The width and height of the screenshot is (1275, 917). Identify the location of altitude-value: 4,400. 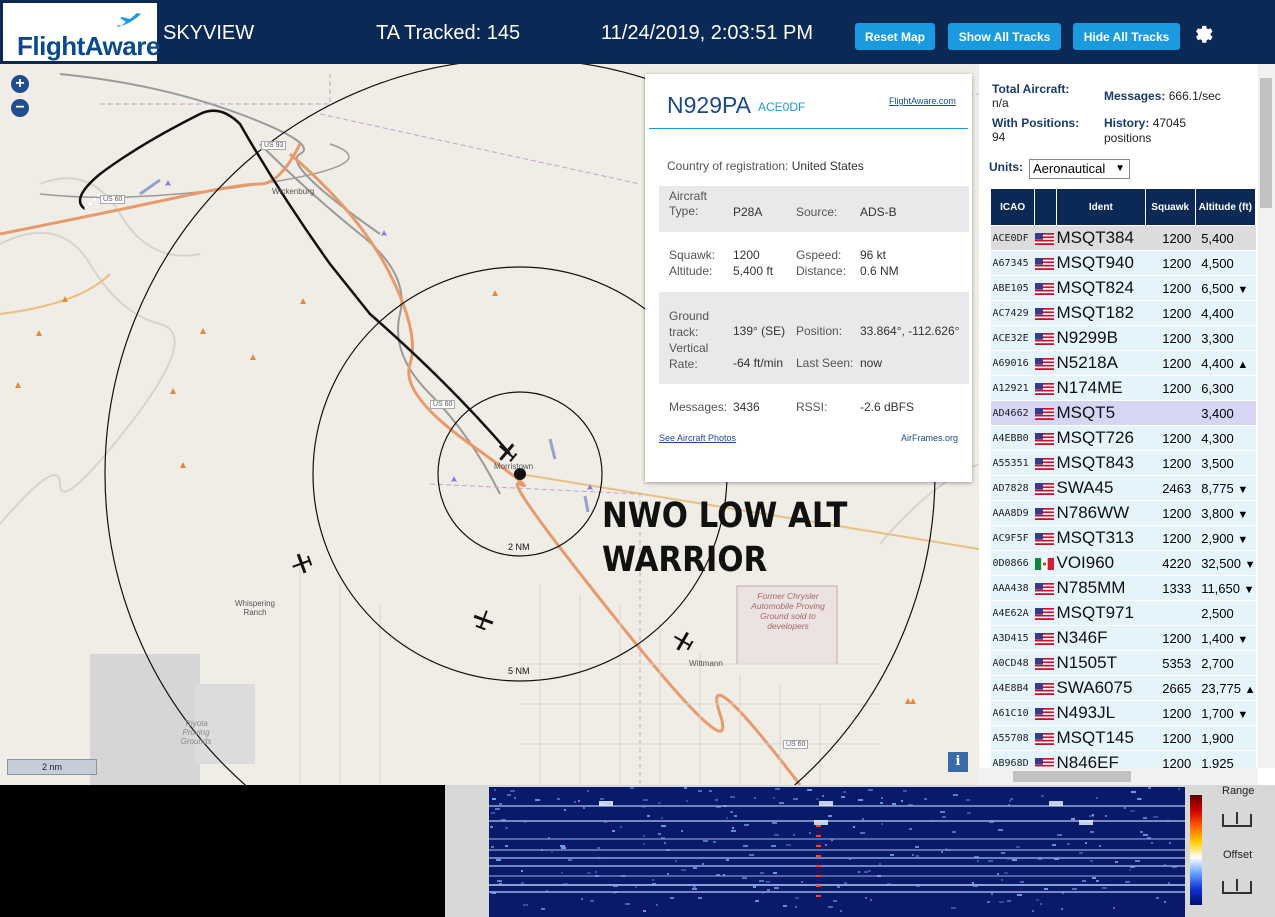
(1217, 363).